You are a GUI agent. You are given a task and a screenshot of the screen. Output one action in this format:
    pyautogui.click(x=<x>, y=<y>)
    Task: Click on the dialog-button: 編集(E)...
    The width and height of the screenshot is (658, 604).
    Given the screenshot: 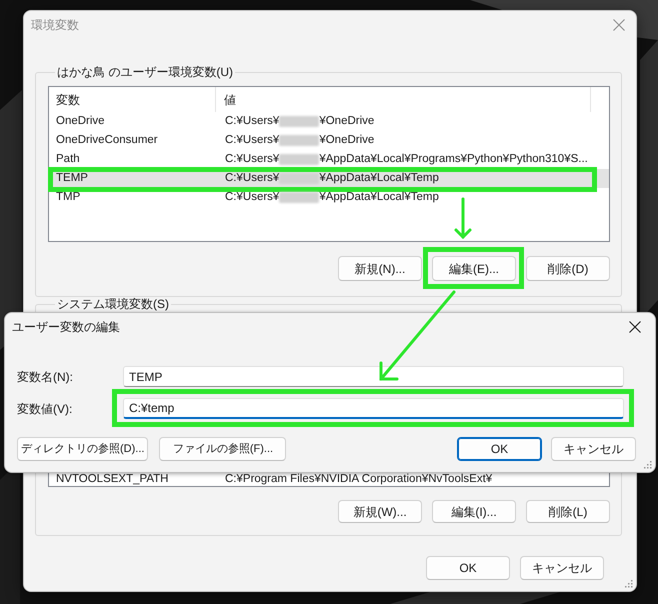 What is the action you would take?
    pyautogui.click(x=474, y=268)
    